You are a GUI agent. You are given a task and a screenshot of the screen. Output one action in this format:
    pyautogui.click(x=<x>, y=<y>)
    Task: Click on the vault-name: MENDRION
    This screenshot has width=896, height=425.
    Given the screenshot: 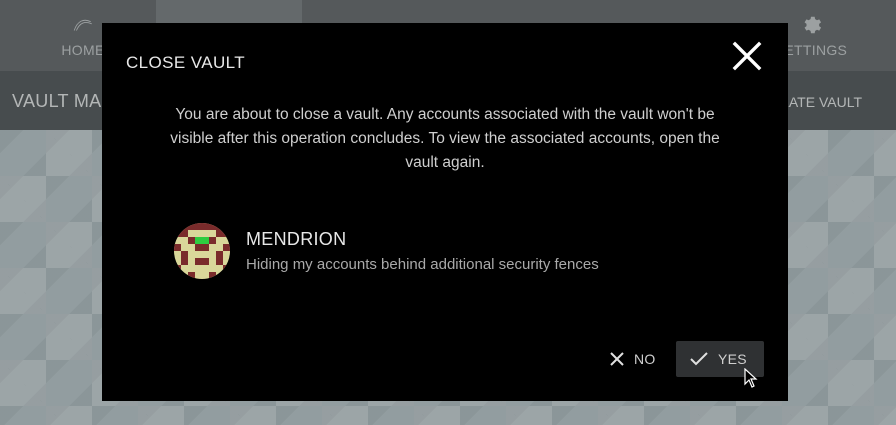 What is the action you would take?
    pyautogui.click(x=296, y=239)
    